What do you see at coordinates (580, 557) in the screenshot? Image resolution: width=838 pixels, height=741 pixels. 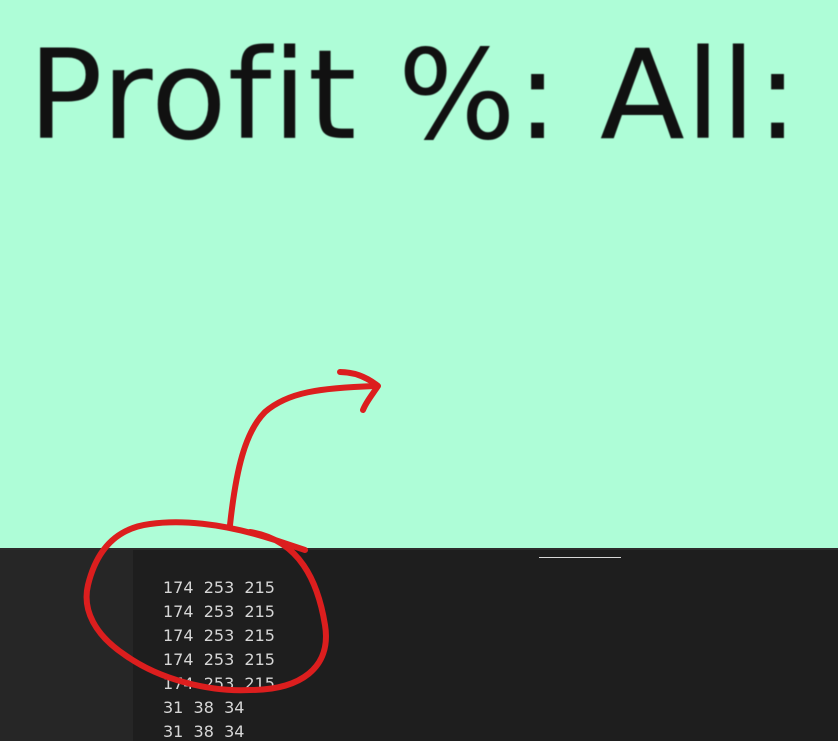 I see `tab-indicator` at bounding box center [580, 557].